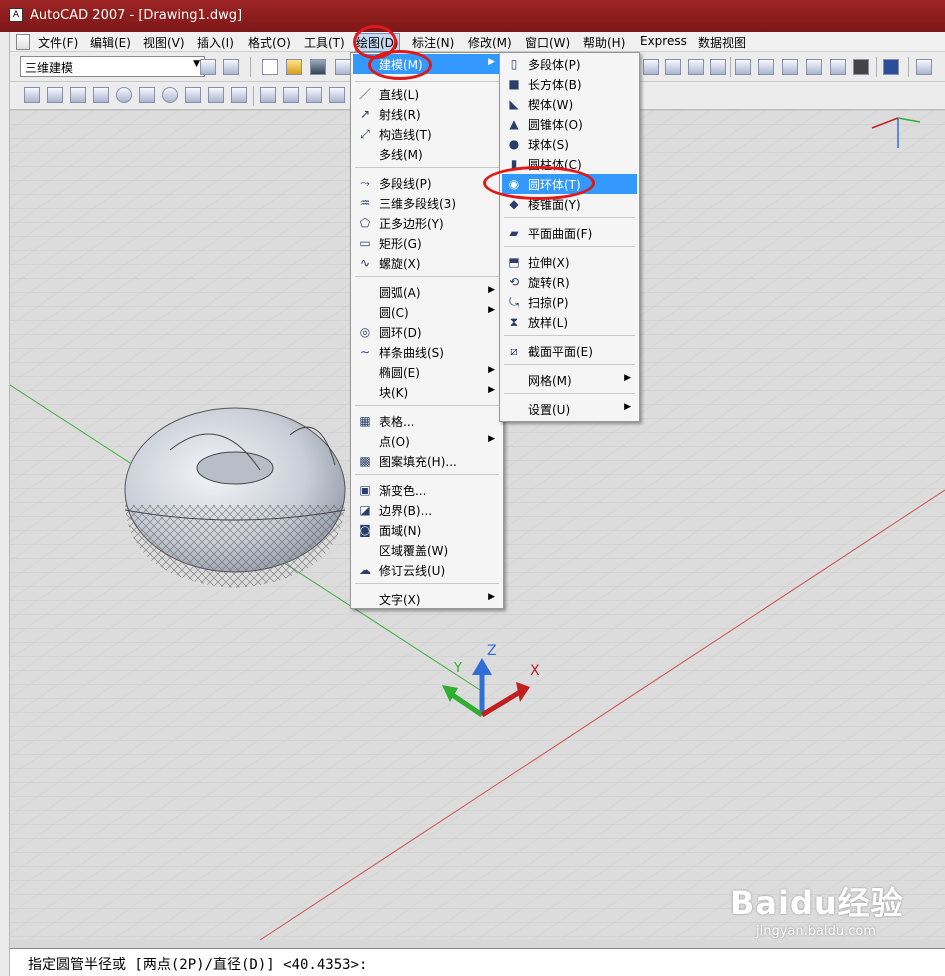 This screenshot has width=945, height=976. Describe the element at coordinates (110, 42) in the screenshot. I see `menu-edit: 编辑(E)` at that location.